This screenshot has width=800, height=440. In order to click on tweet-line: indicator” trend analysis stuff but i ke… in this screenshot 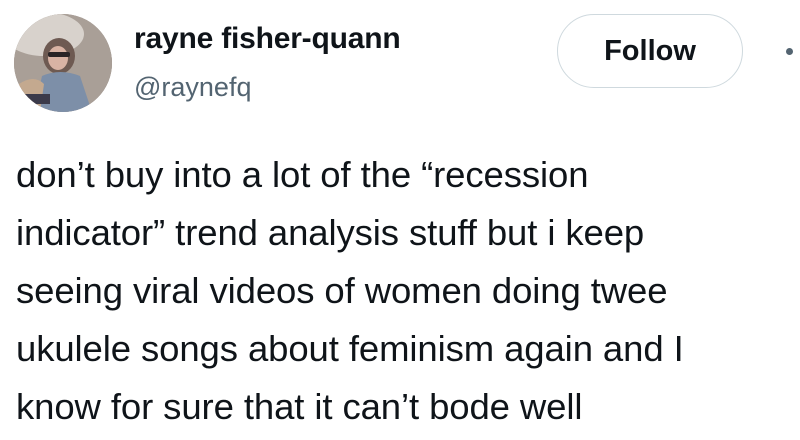, I will do `click(330, 232)`.